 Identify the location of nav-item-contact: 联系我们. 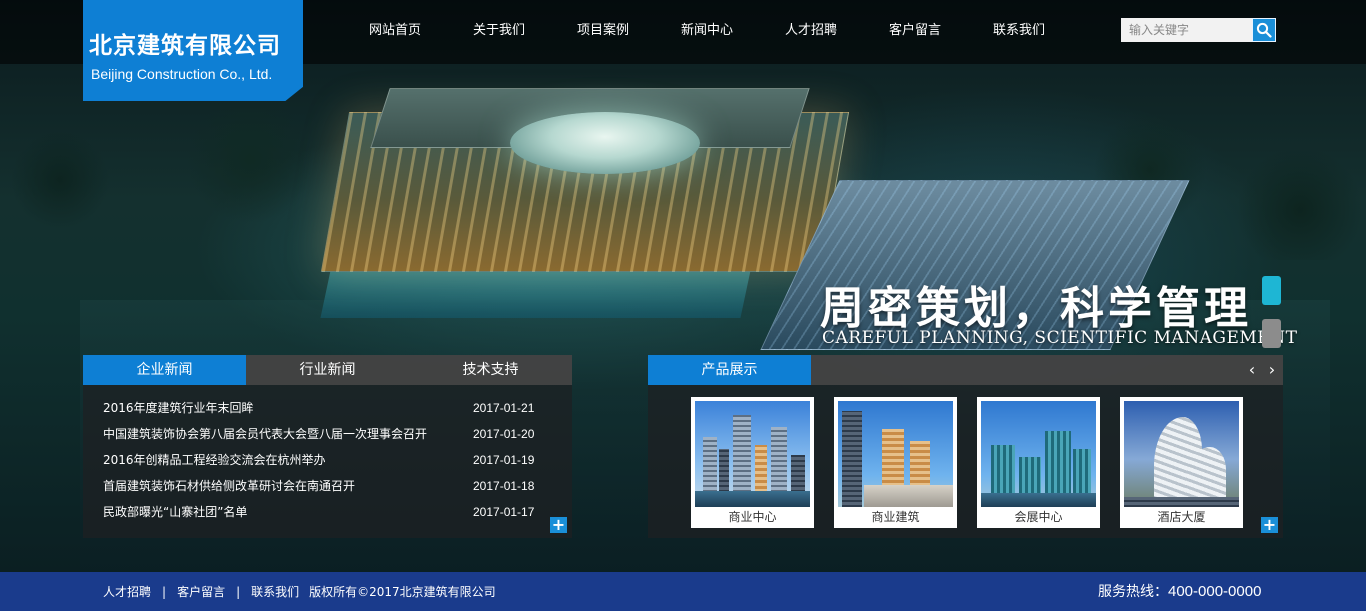
(1019, 32).